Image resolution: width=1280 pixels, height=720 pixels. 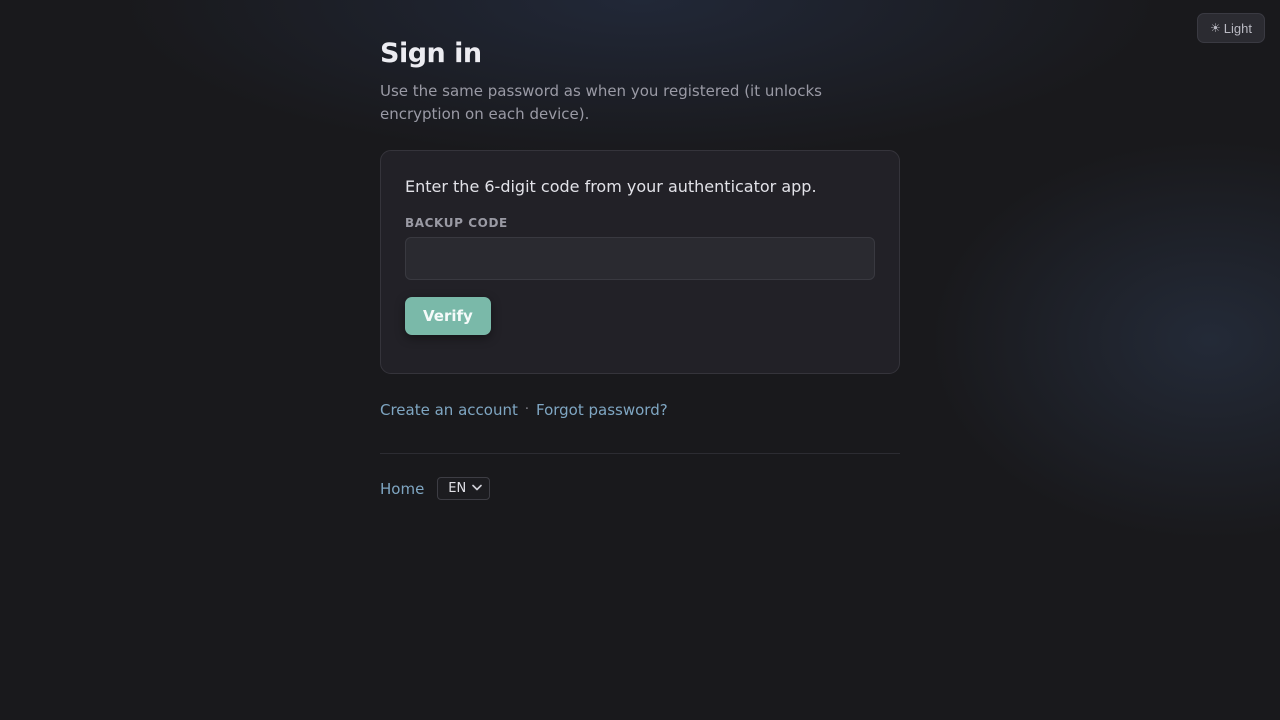 What do you see at coordinates (449, 410) in the screenshot?
I see `create-account-link: Create an account` at bounding box center [449, 410].